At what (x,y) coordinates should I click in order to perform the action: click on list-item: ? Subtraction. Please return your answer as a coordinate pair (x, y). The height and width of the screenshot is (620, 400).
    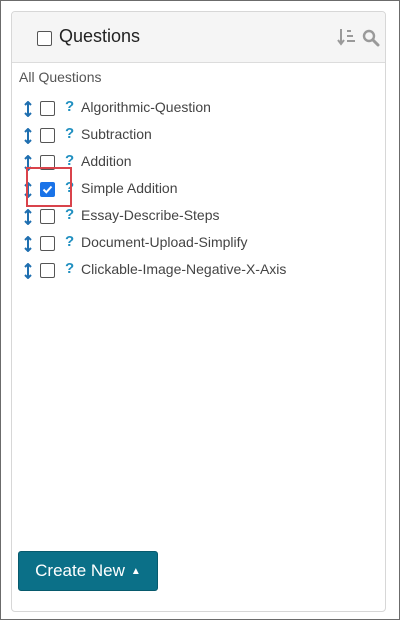
    Looking at the image, I should click on (198, 138).